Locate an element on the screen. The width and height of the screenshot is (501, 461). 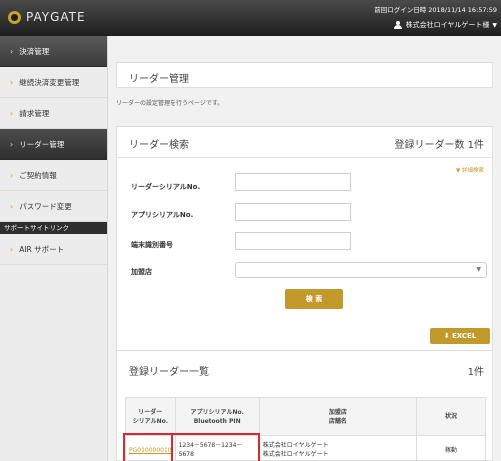
col-merchant: 加盟店 店舗名 is located at coordinates (338, 416).